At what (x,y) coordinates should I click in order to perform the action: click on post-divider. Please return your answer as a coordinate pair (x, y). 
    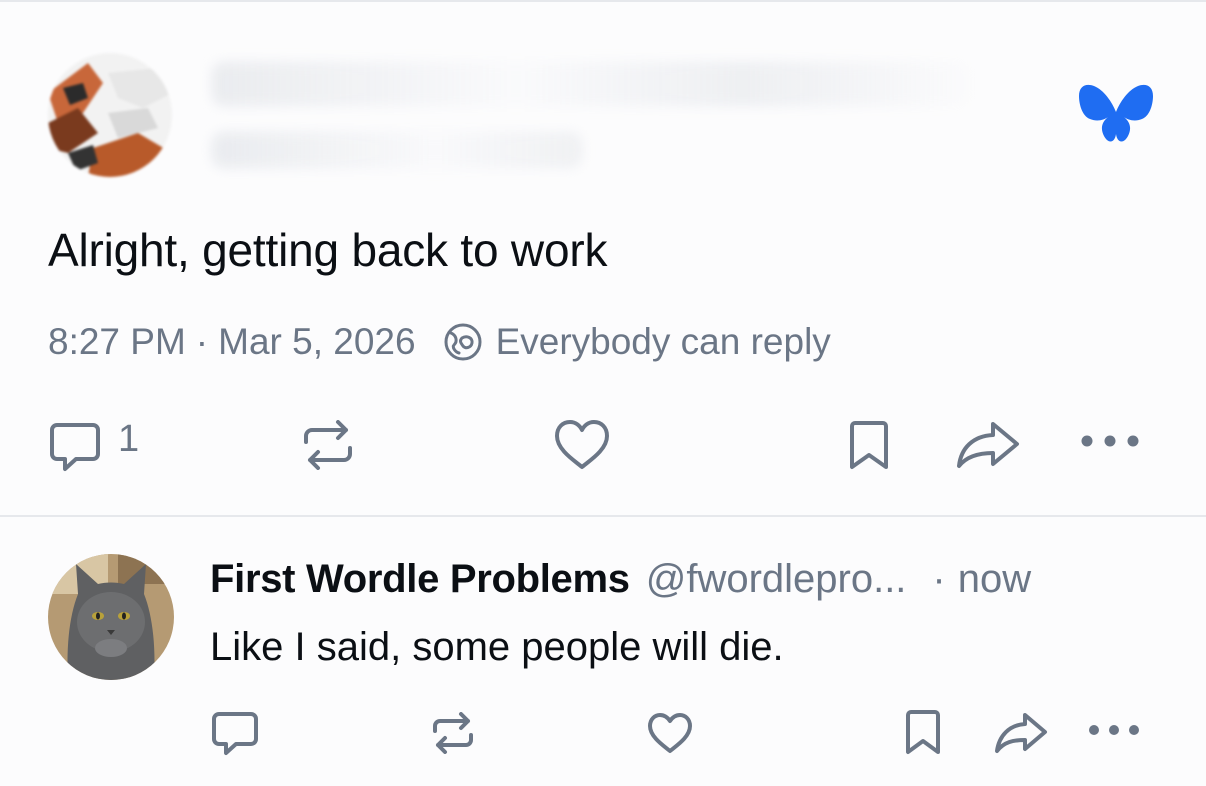
    Looking at the image, I should click on (603, 516).